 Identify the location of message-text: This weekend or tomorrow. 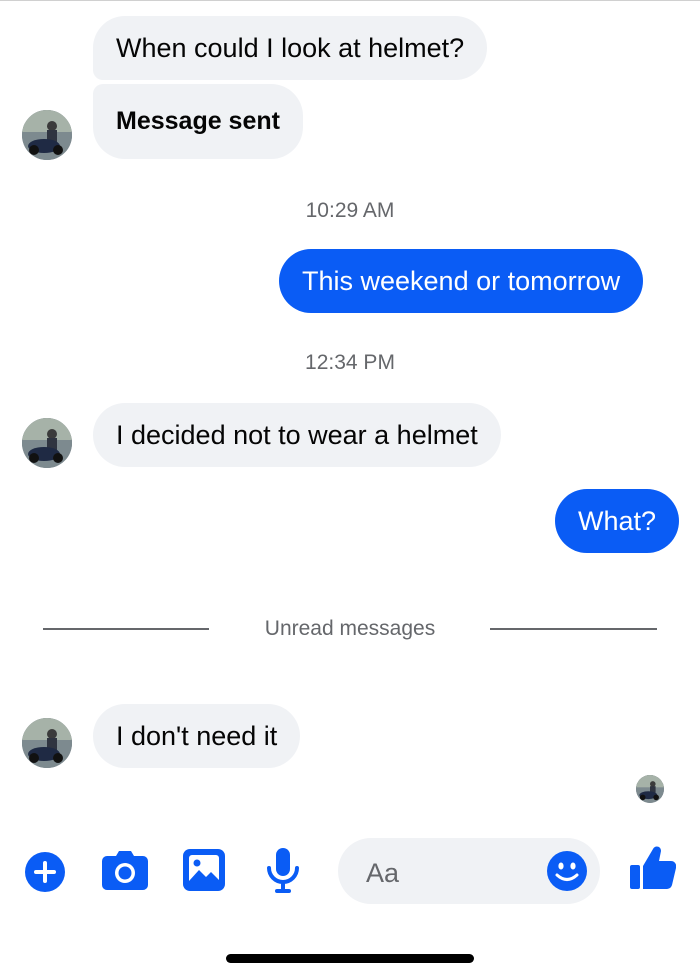
(461, 280).